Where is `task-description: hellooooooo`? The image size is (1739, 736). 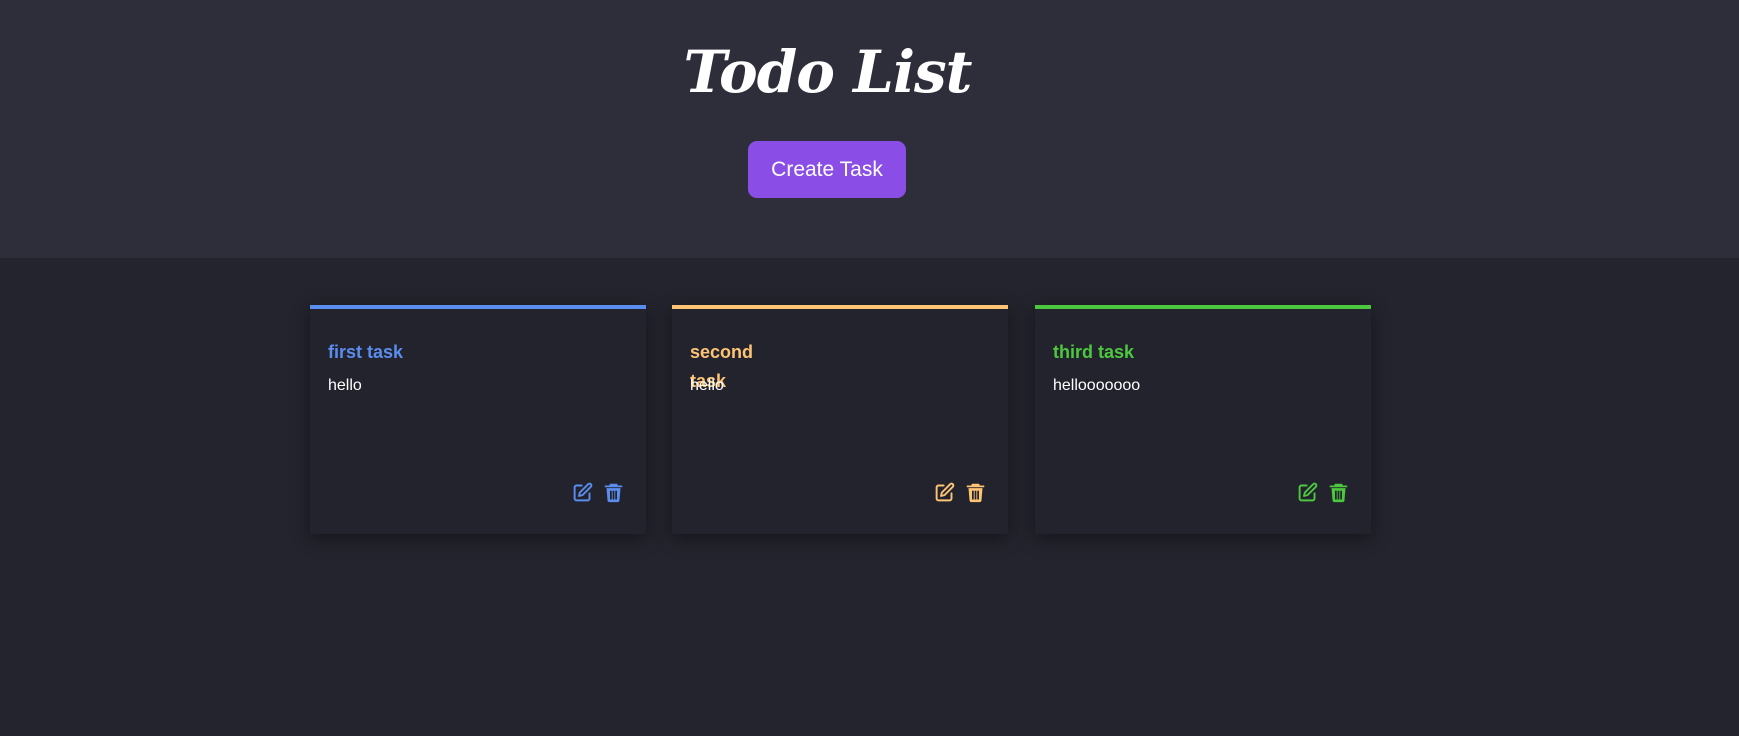 task-description: hellooooooo is located at coordinates (1097, 385).